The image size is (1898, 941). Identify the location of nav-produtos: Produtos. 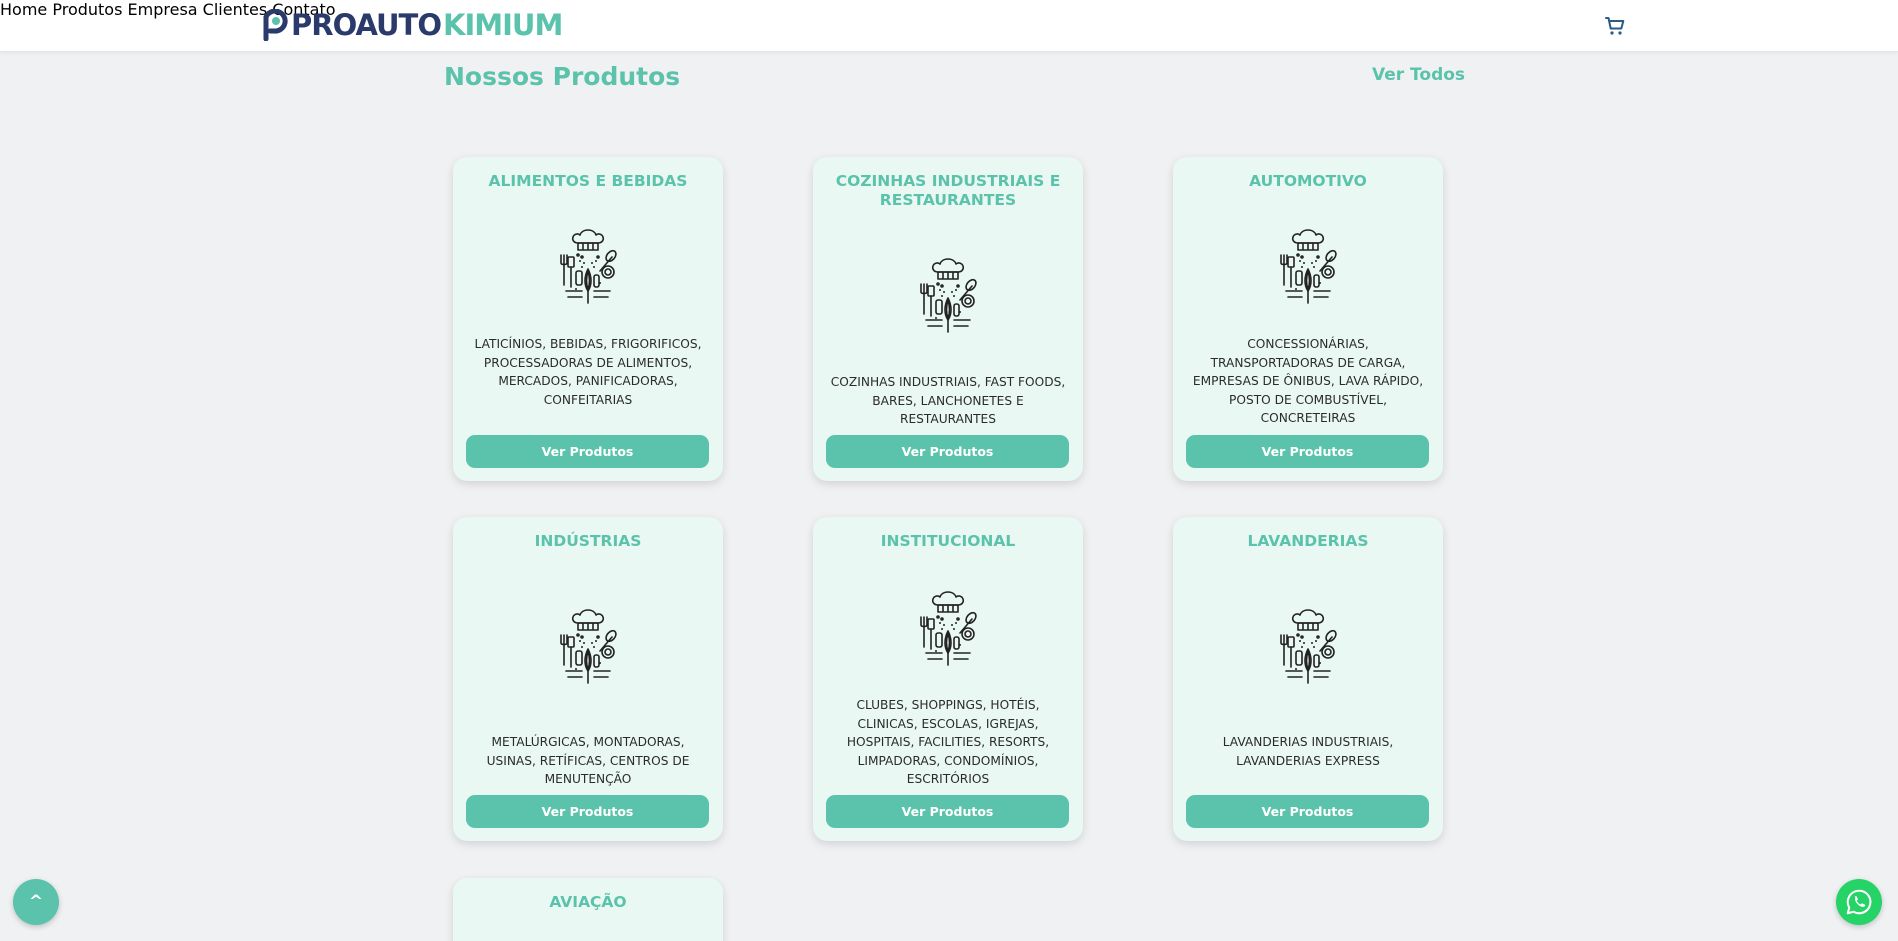
(87, 9).